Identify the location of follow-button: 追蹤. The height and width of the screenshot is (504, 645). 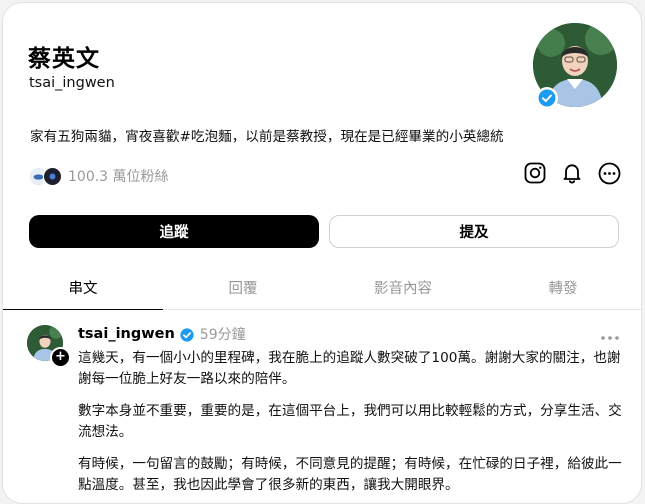
(174, 231).